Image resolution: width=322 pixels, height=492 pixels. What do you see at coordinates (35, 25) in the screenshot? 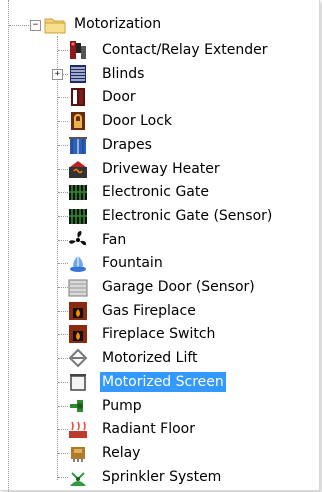
I see `collapse-icon: −` at bounding box center [35, 25].